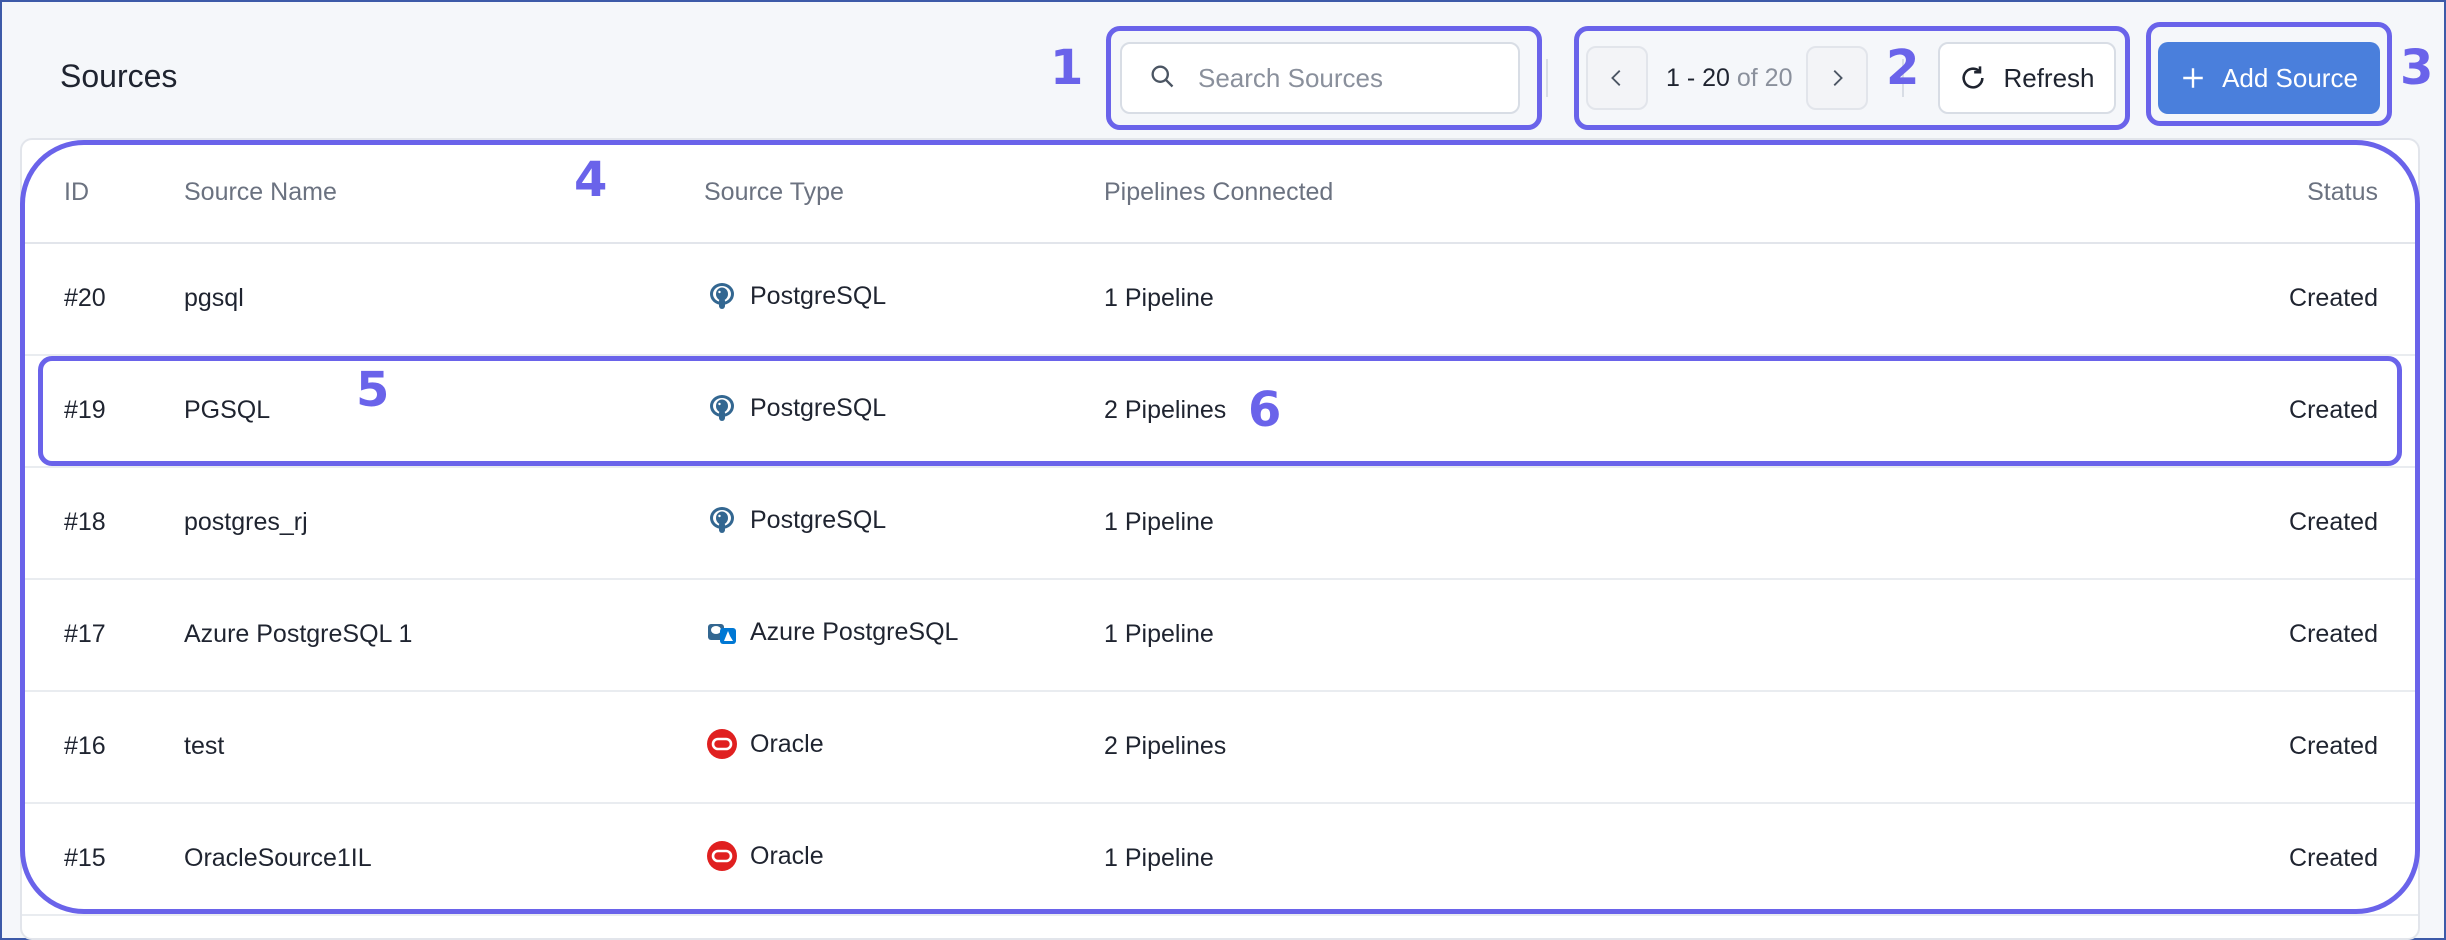  What do you see at coordinates (1265, 410) in the screenshot?
I see `callout-number-6: 6` at bounding box center [1265, 410].